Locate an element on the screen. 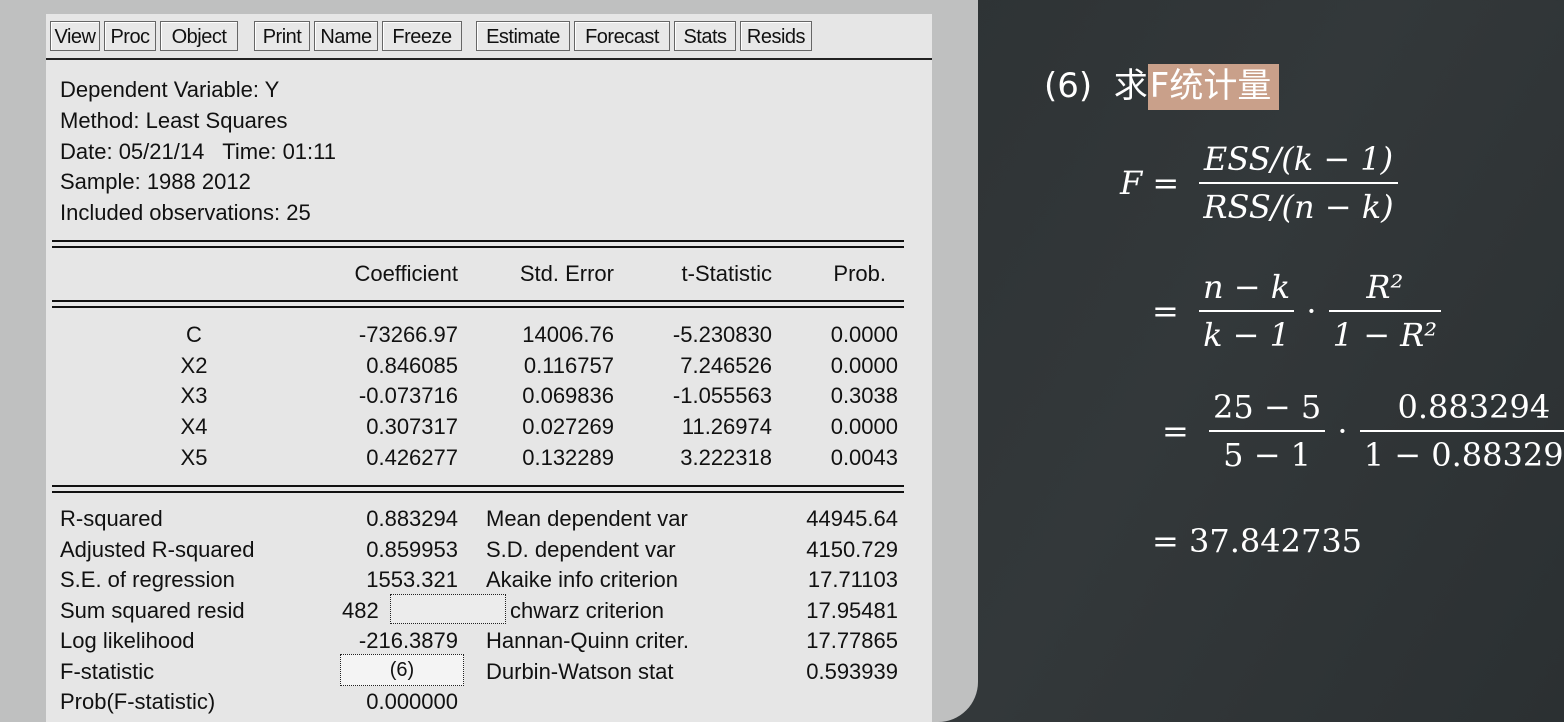 The width and height of the screenshot is (1564, 722). row-std-error: 0.027269 is located at coordinates (568, 426).